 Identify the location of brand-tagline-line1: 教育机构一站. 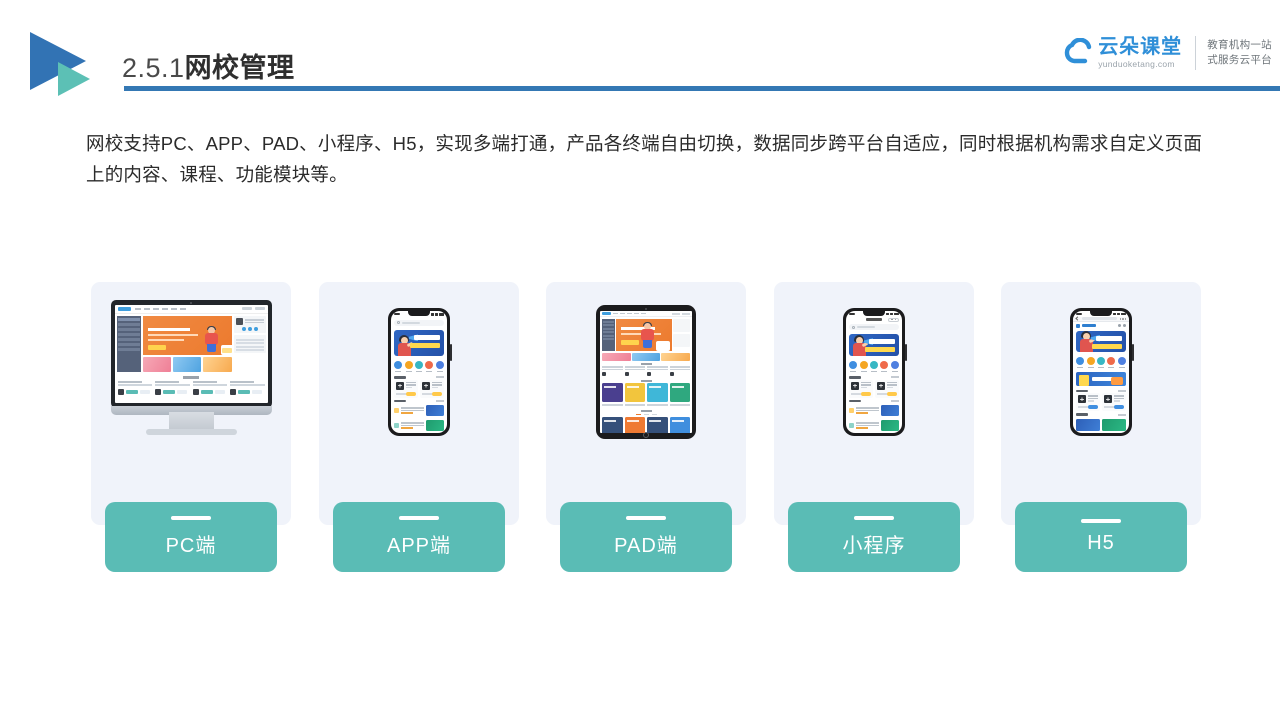
(1239, 45).